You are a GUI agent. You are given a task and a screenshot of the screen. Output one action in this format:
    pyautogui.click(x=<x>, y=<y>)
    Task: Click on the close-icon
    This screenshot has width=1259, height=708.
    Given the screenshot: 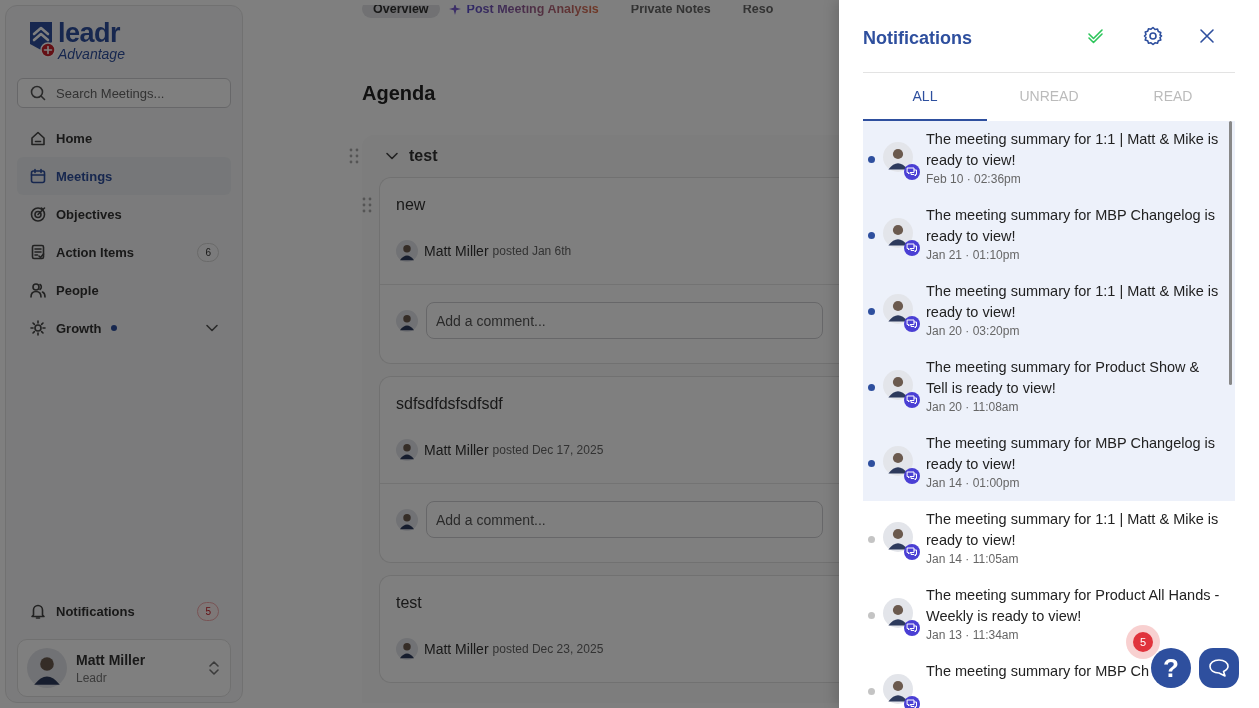 What is the action you would take?
    pyautogui.click(x=1207, y=36)
    